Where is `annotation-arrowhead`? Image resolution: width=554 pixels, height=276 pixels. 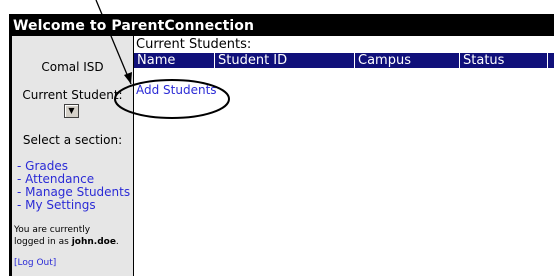 annotation-arrowhead is located at coordinates (128, 78).